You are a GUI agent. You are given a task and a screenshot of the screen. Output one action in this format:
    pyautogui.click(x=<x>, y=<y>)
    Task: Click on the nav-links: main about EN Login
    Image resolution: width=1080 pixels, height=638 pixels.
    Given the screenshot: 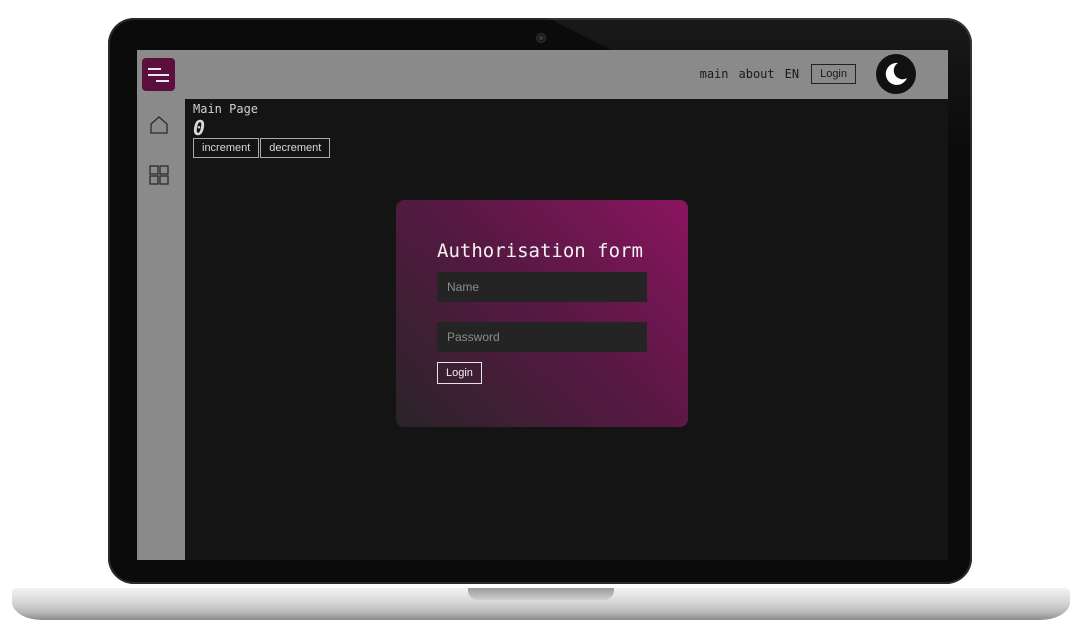 What is the action you would take?
    pyautogui.click(x=773, y=74)
    